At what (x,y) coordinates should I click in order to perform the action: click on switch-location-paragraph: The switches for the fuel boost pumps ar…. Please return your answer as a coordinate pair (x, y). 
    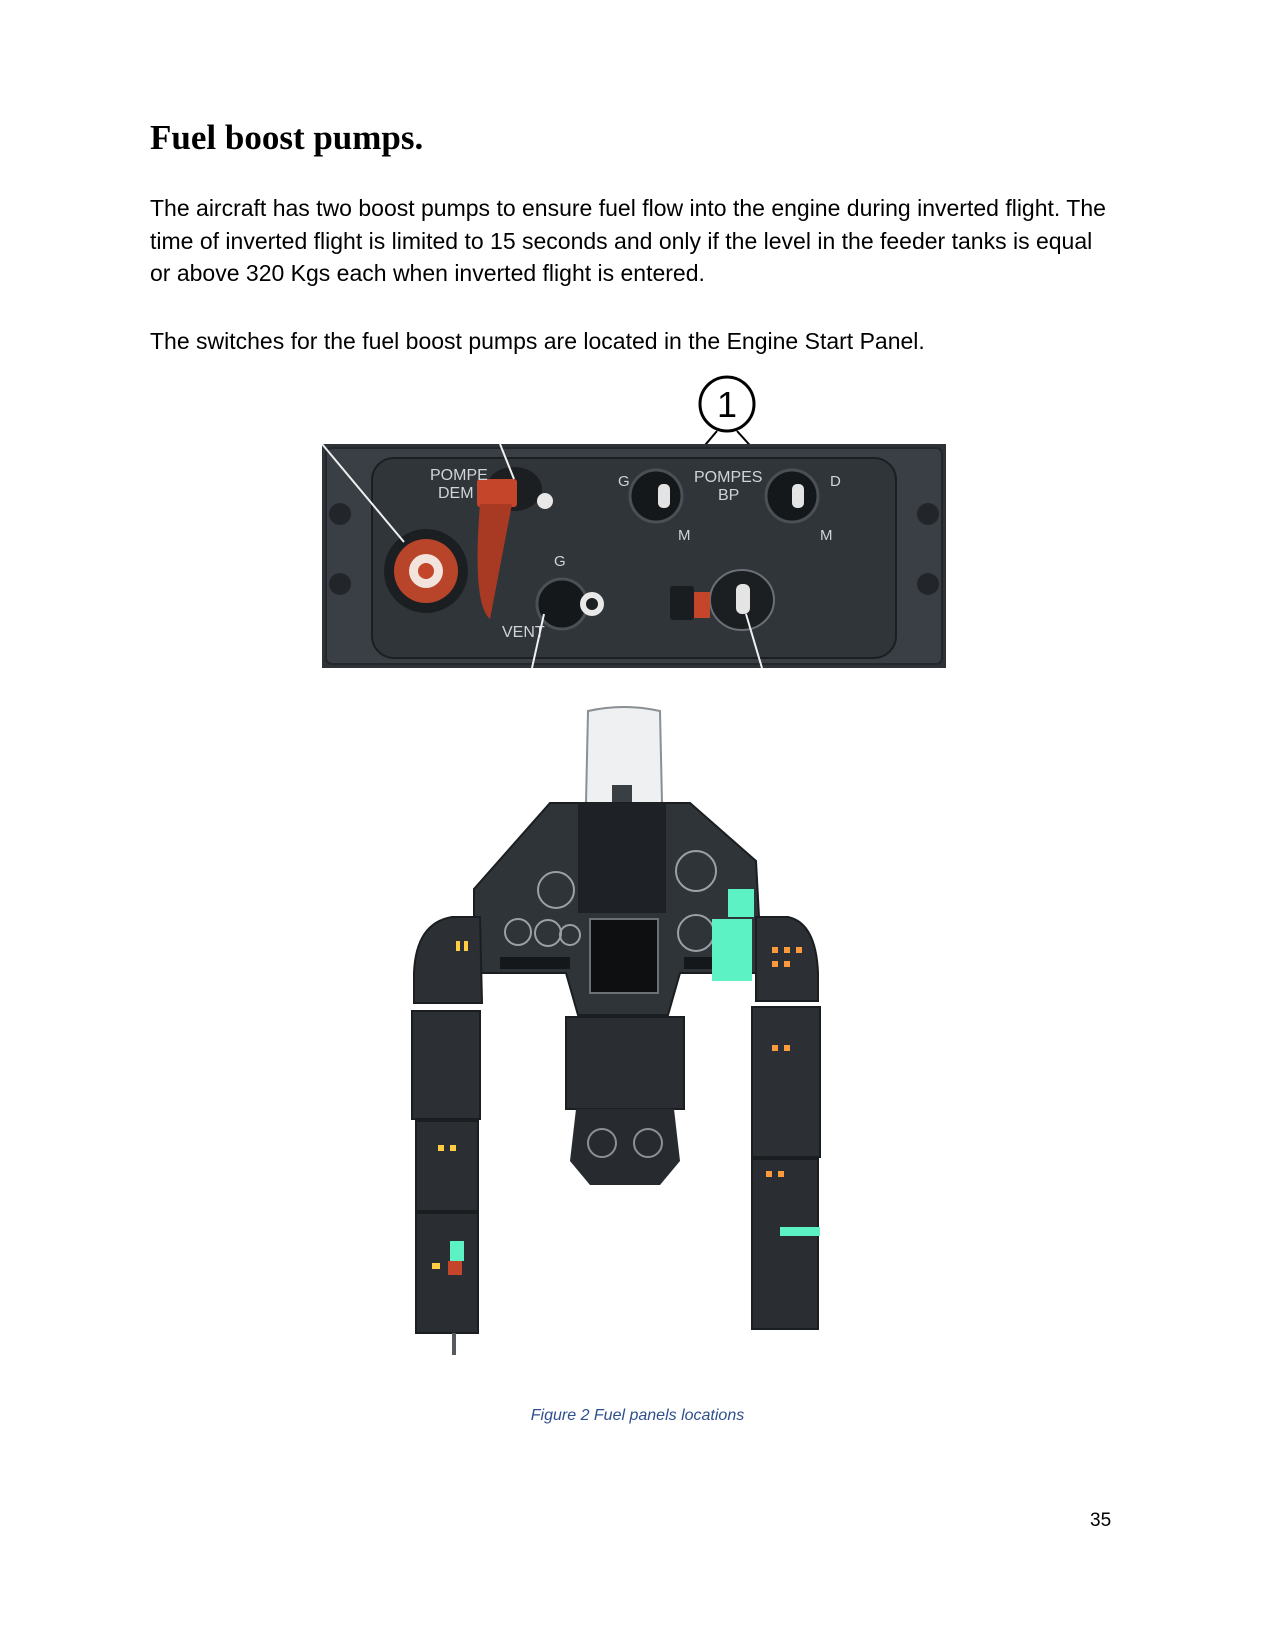
    Looking at the image, I should click on (537, 341).